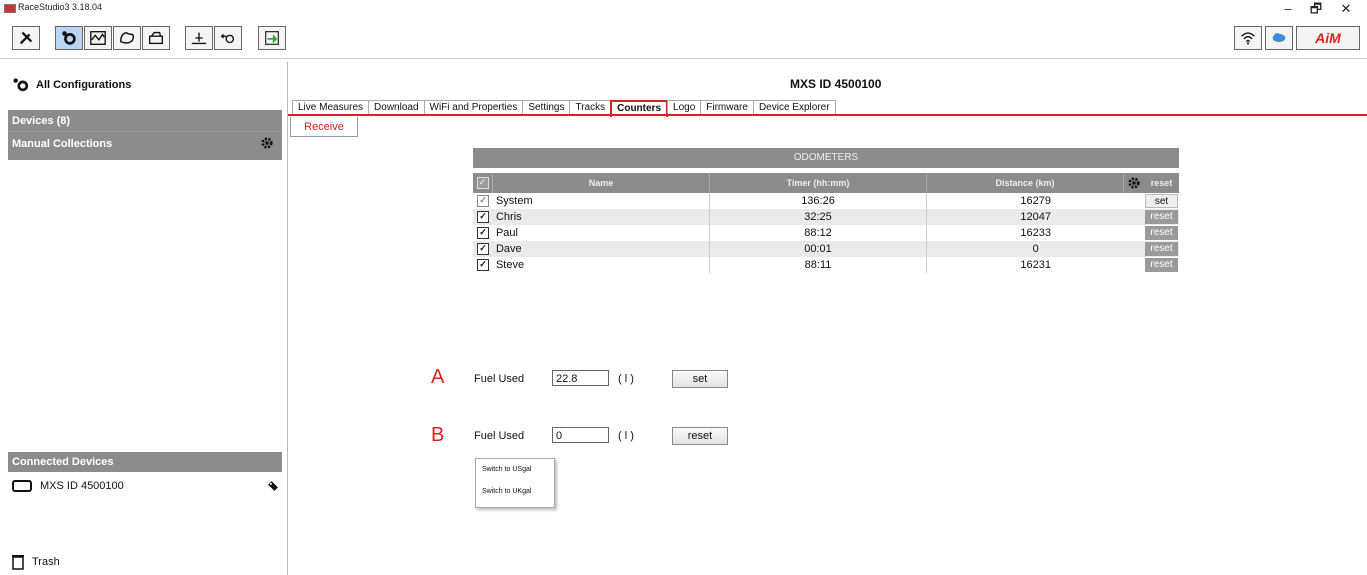 The width and height of the screenshot is (1367, 575). I want to click on row-distance: 16233, so click(1035, 233).